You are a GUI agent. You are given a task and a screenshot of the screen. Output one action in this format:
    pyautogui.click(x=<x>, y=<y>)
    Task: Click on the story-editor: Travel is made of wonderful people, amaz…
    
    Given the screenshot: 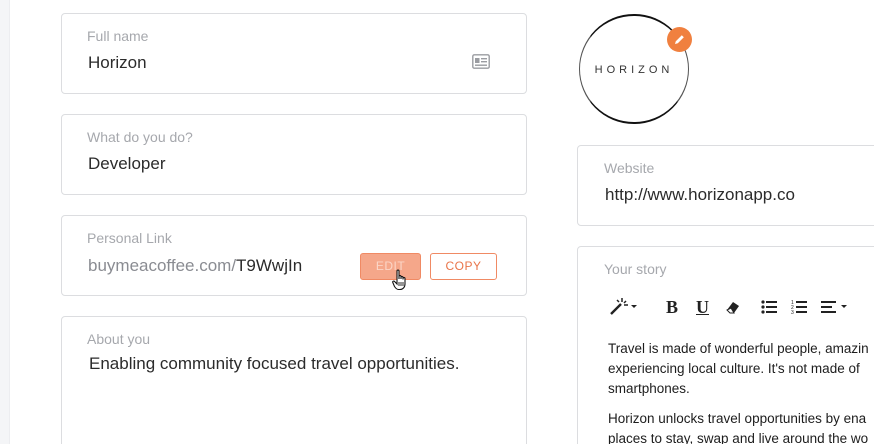 What is the action you would take?
    pyautogui.click(x=741, y=391)
    